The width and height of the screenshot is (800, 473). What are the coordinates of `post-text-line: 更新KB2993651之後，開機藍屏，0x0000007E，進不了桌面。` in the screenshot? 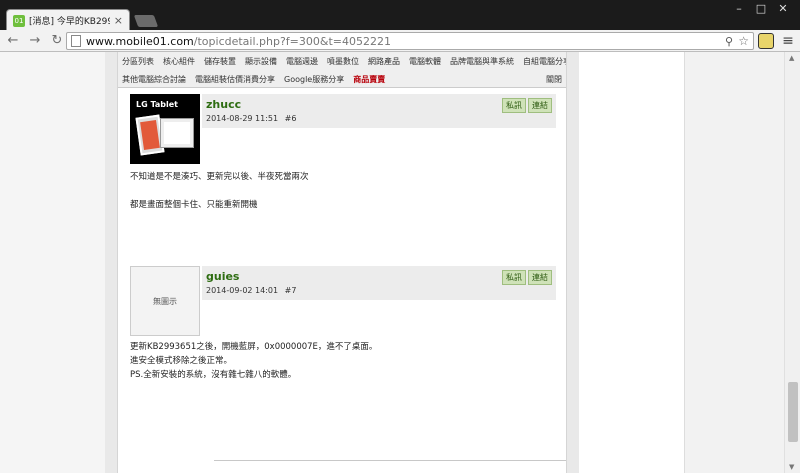 It's located at (254, 347).